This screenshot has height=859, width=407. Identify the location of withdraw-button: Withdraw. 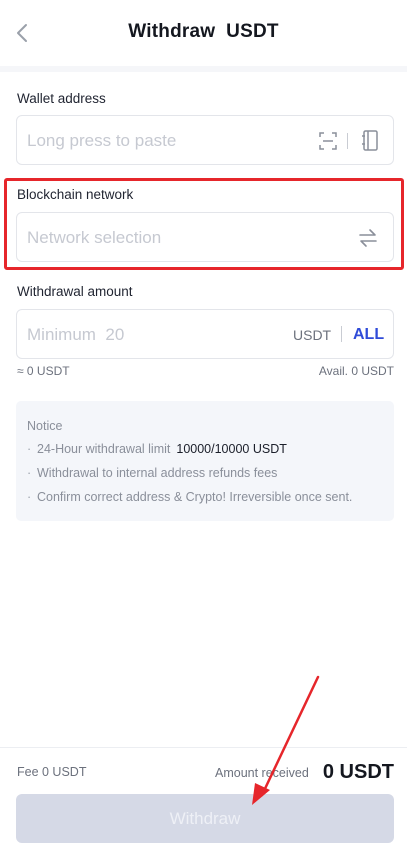
(205, 818).